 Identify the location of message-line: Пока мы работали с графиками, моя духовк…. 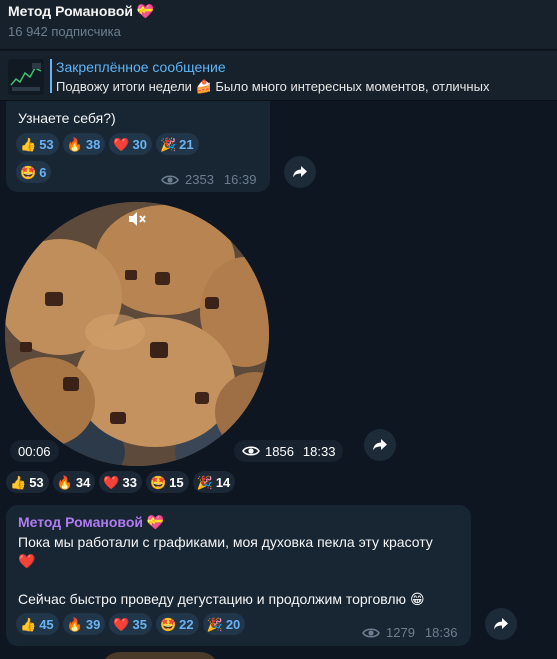
(225, 542).